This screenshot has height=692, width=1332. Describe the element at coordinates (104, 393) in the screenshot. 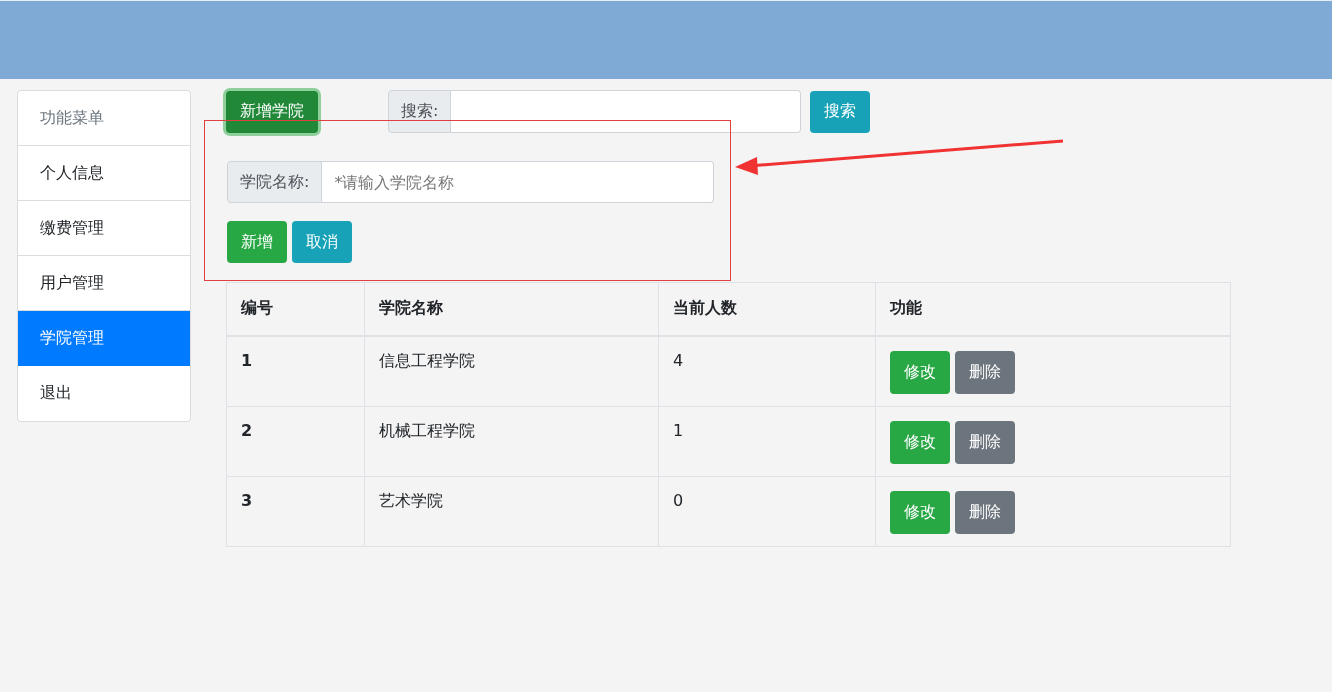

I see `sidebar-item: 退出` at that location.